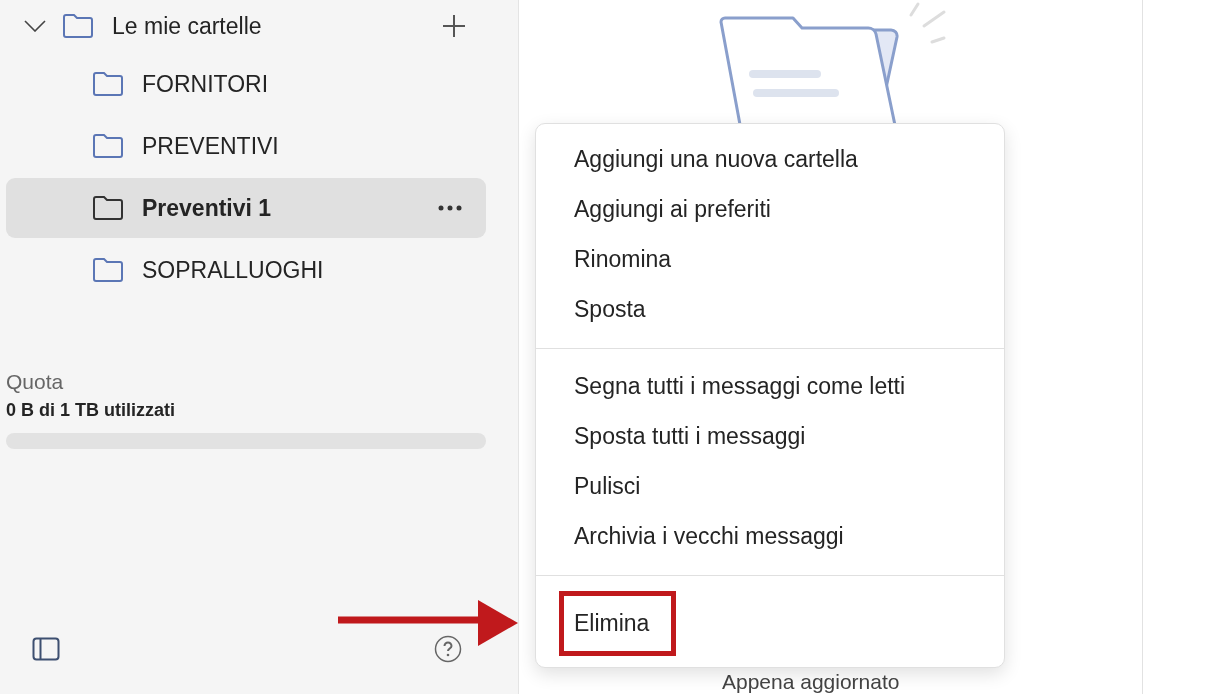 The height and width of the screenshot is (694, 1217). Describe the element at coordinates (749, 386) in the screenshot. I see `menu-item: Segna tutti i messaggi come letti` at that location.